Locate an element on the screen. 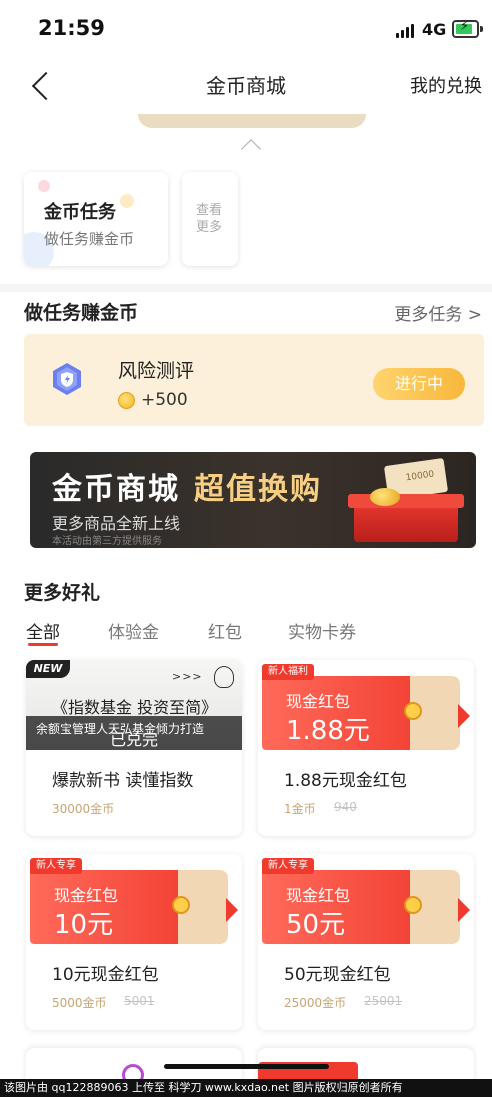 This screenshot has height=1097, width=492. arrows-icon: >>> is located at coordinates (187, 676).